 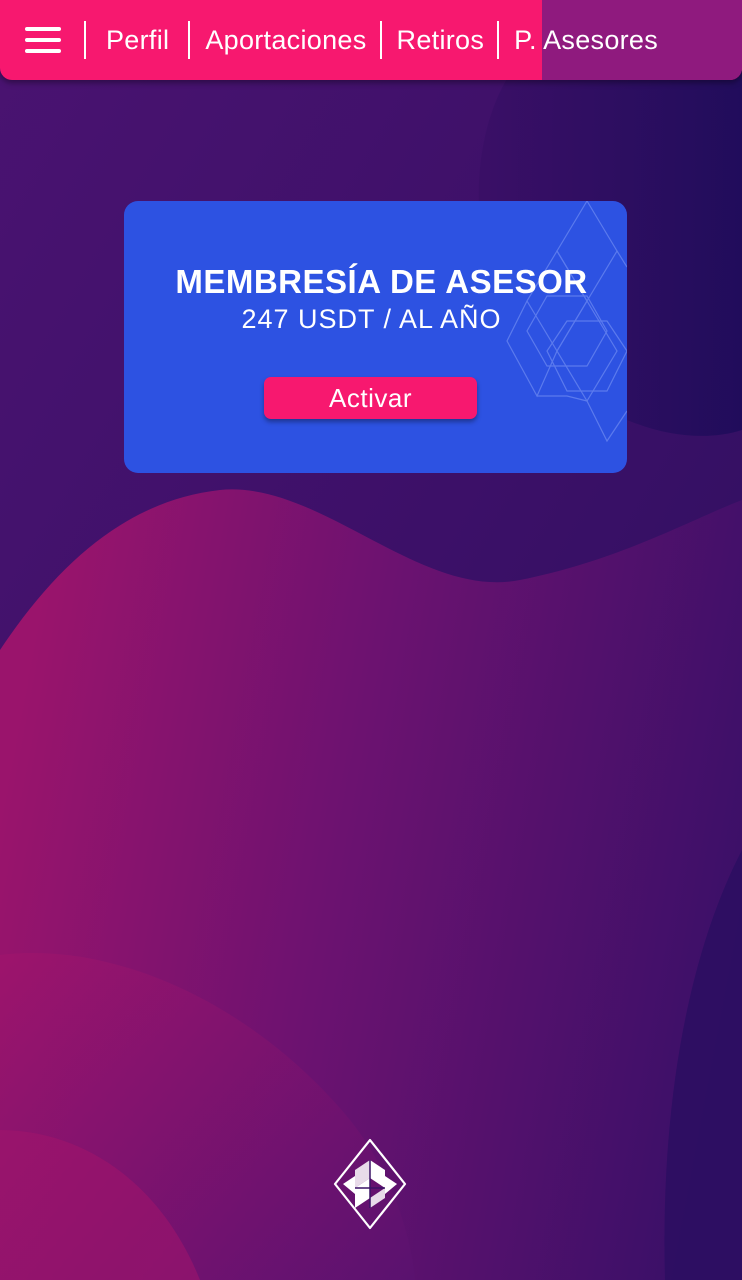 What do you see at coordinates (284, 40) in the screenshot?
I see `tab-aportaciones: Aportaciones` at bounding box center [284, 40].